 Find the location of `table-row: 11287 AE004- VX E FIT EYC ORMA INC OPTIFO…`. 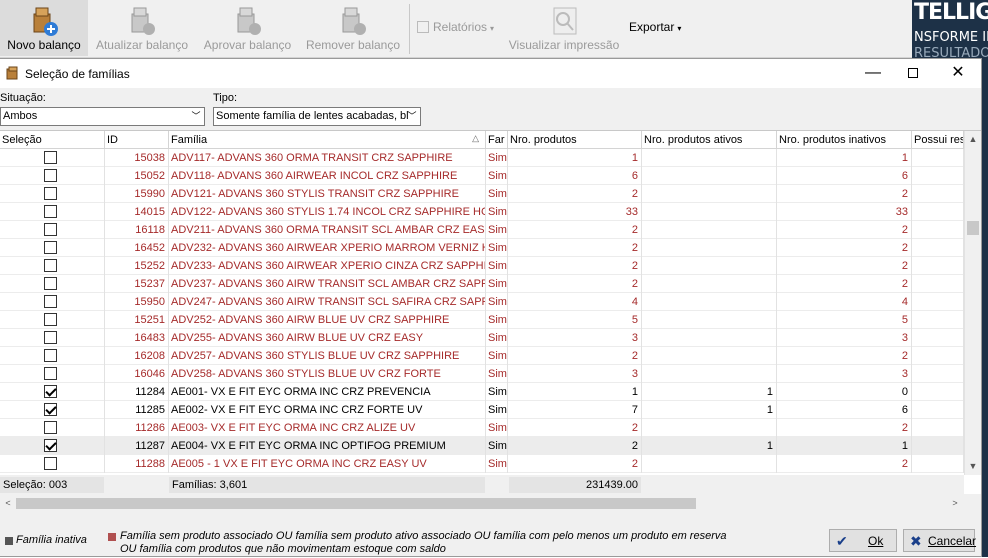

table-row: 11287 AE004- VX E FIT EYC ORMA INC OPTIFO… is located at coordinates (482, 446).